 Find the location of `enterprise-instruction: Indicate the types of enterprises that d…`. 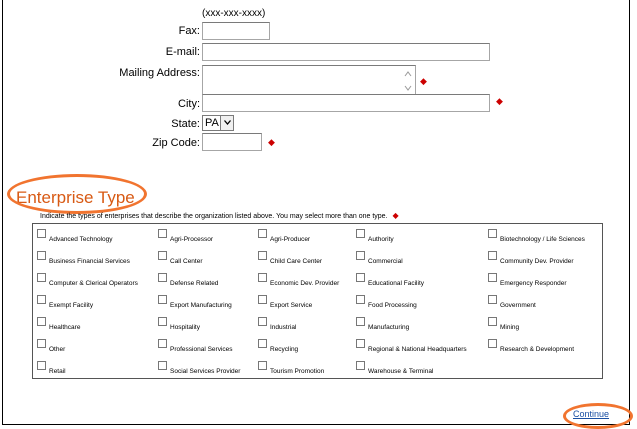

enterprise-instruction: Indicate the types of enterprises that d… is located at coordinates (219, 215).